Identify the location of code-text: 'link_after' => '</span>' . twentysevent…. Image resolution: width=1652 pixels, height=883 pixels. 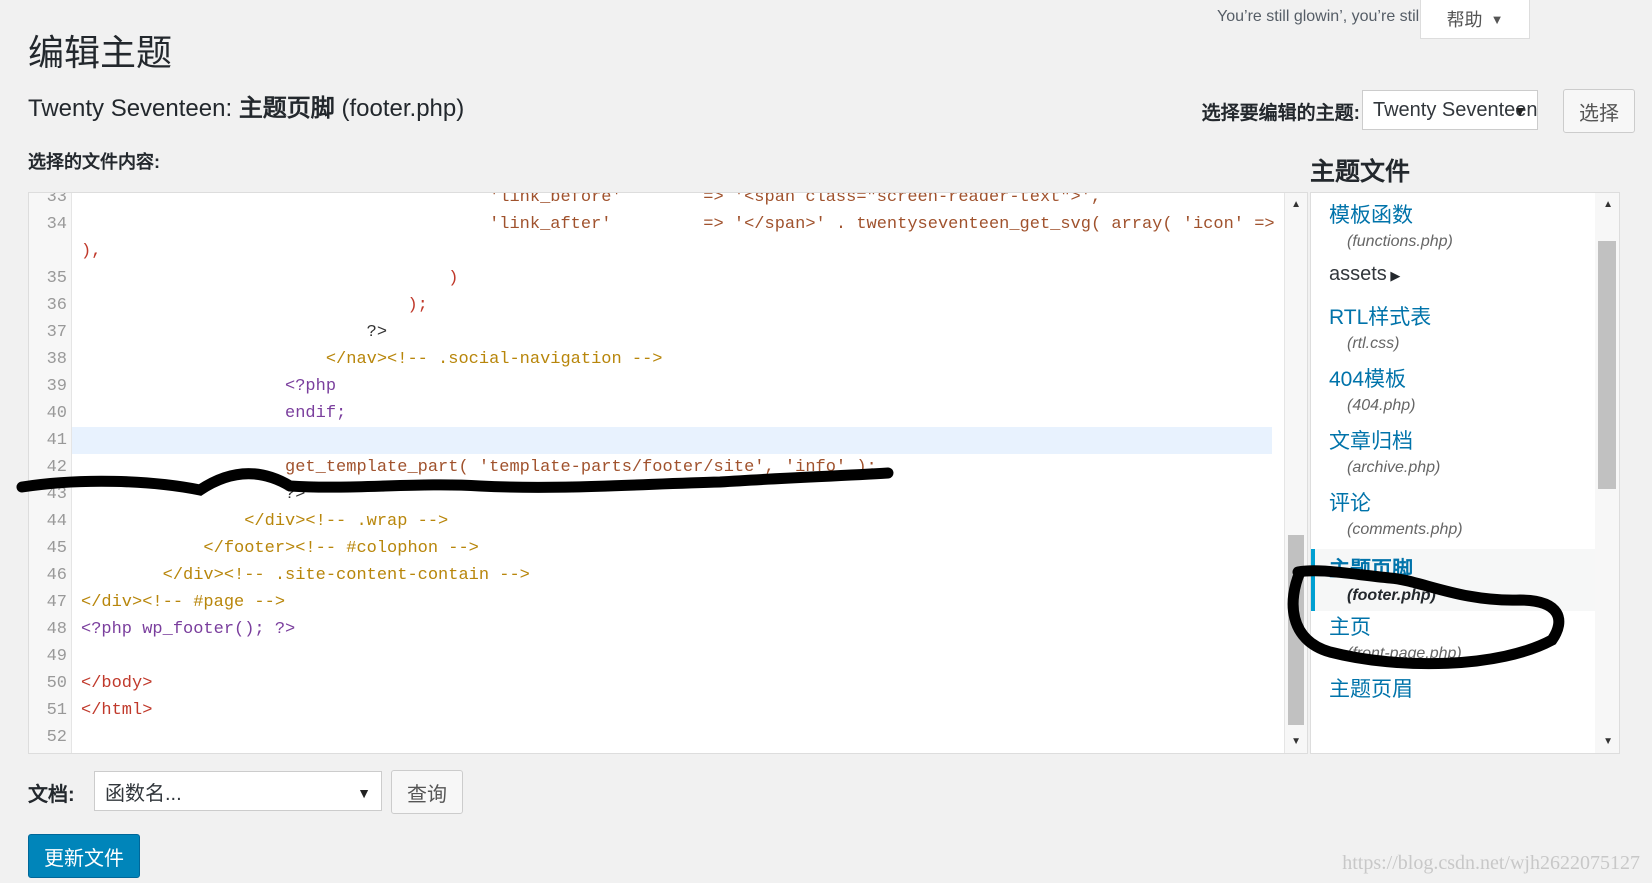
(694, 224).